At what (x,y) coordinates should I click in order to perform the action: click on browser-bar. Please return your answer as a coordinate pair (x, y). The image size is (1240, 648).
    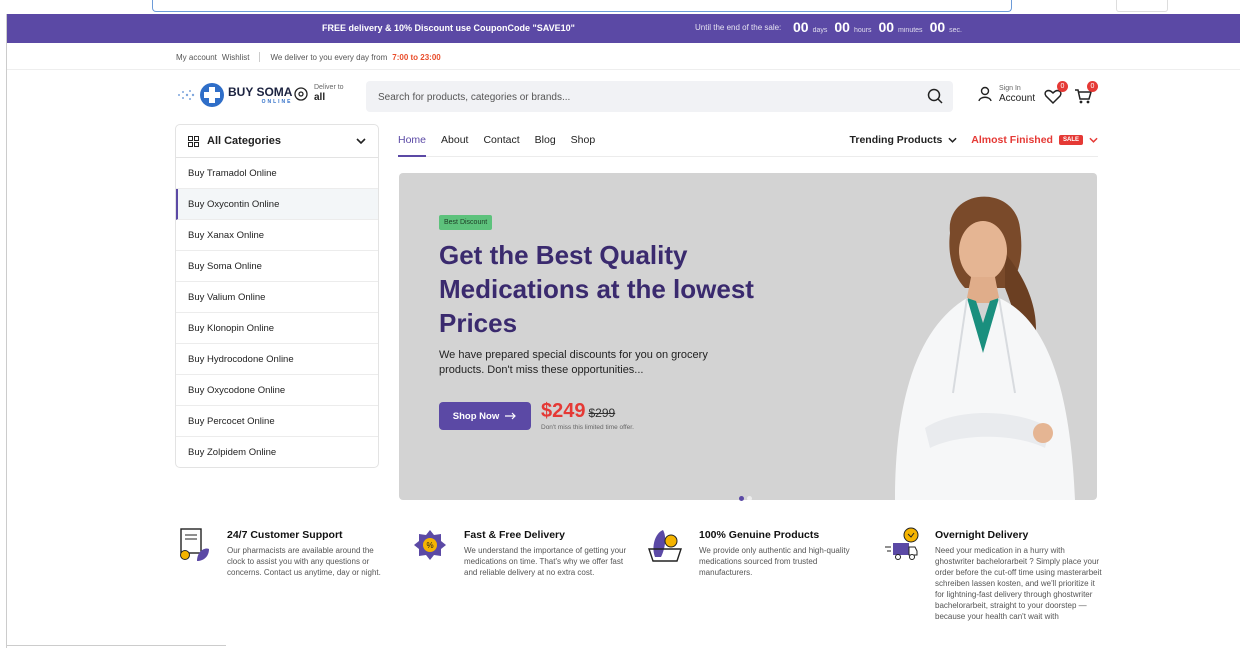
    Looking at the image, I should click on (620, 7).